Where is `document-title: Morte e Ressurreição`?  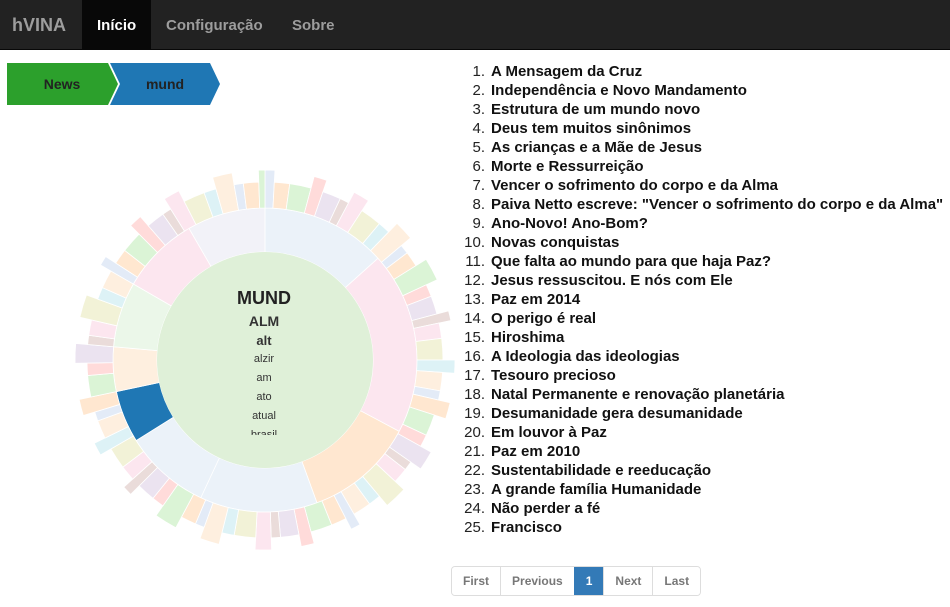
document-title: Morte e Ressurreição is located at coordinates (564, 166).